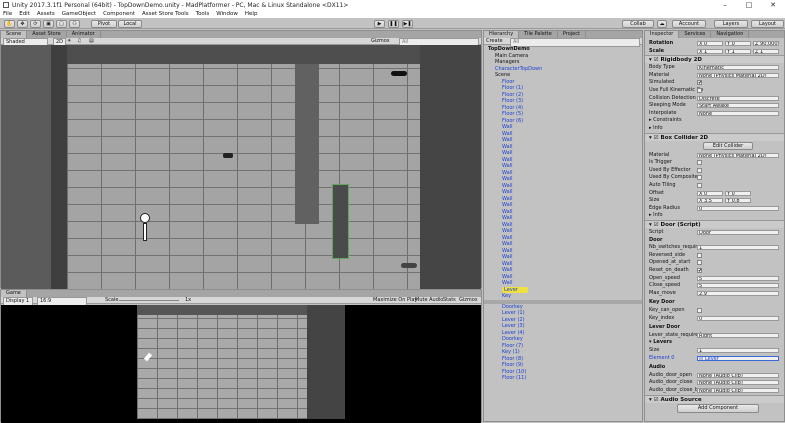  What do you see at coordinates (749, 5) in the screenshot?
I see `maximize-icon: □` at bounding box center [749, 5].